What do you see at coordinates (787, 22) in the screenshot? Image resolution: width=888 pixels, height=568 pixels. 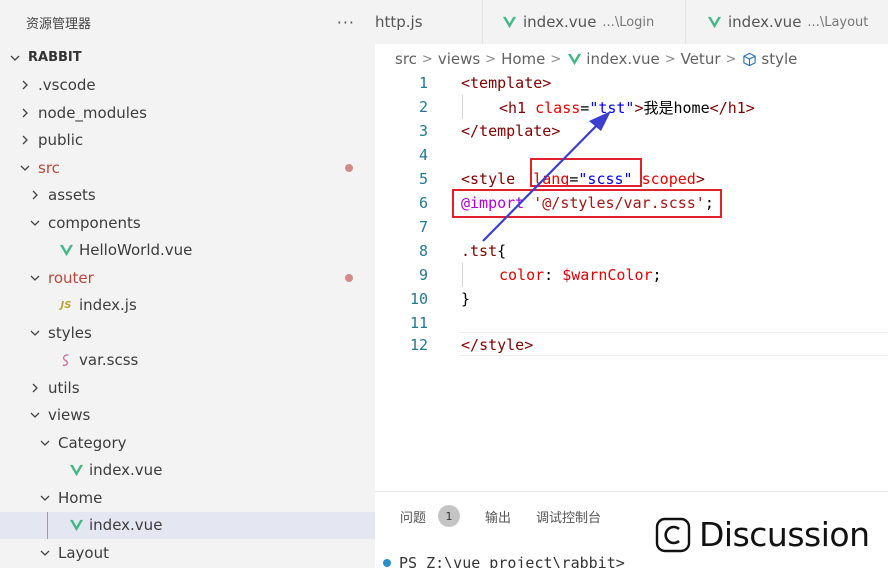 I see `tab-layout-index-vue: index.vue ...\Layout` at bounding box center [787, 22].